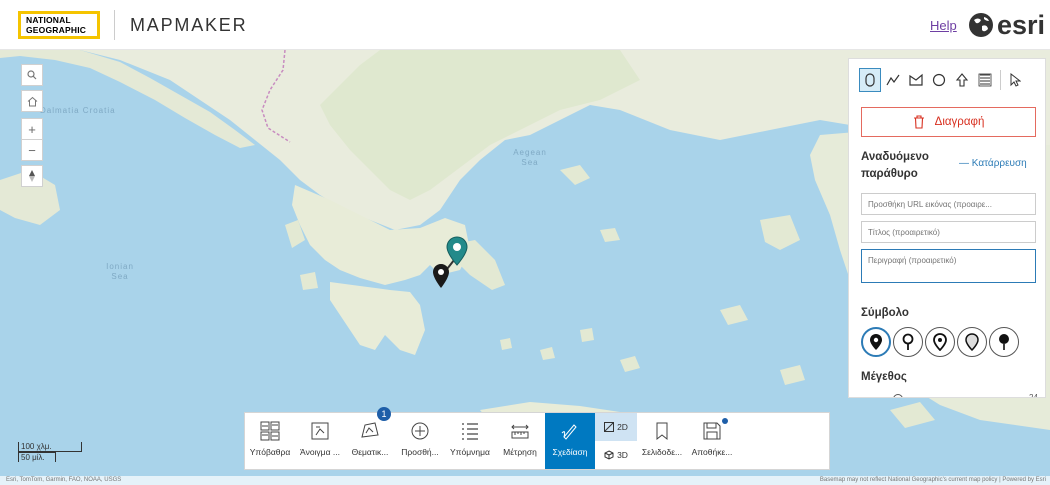  Describe the element at coordinates (32, 150) in the screenshot. I see `zoom-out-button: −` at that location.